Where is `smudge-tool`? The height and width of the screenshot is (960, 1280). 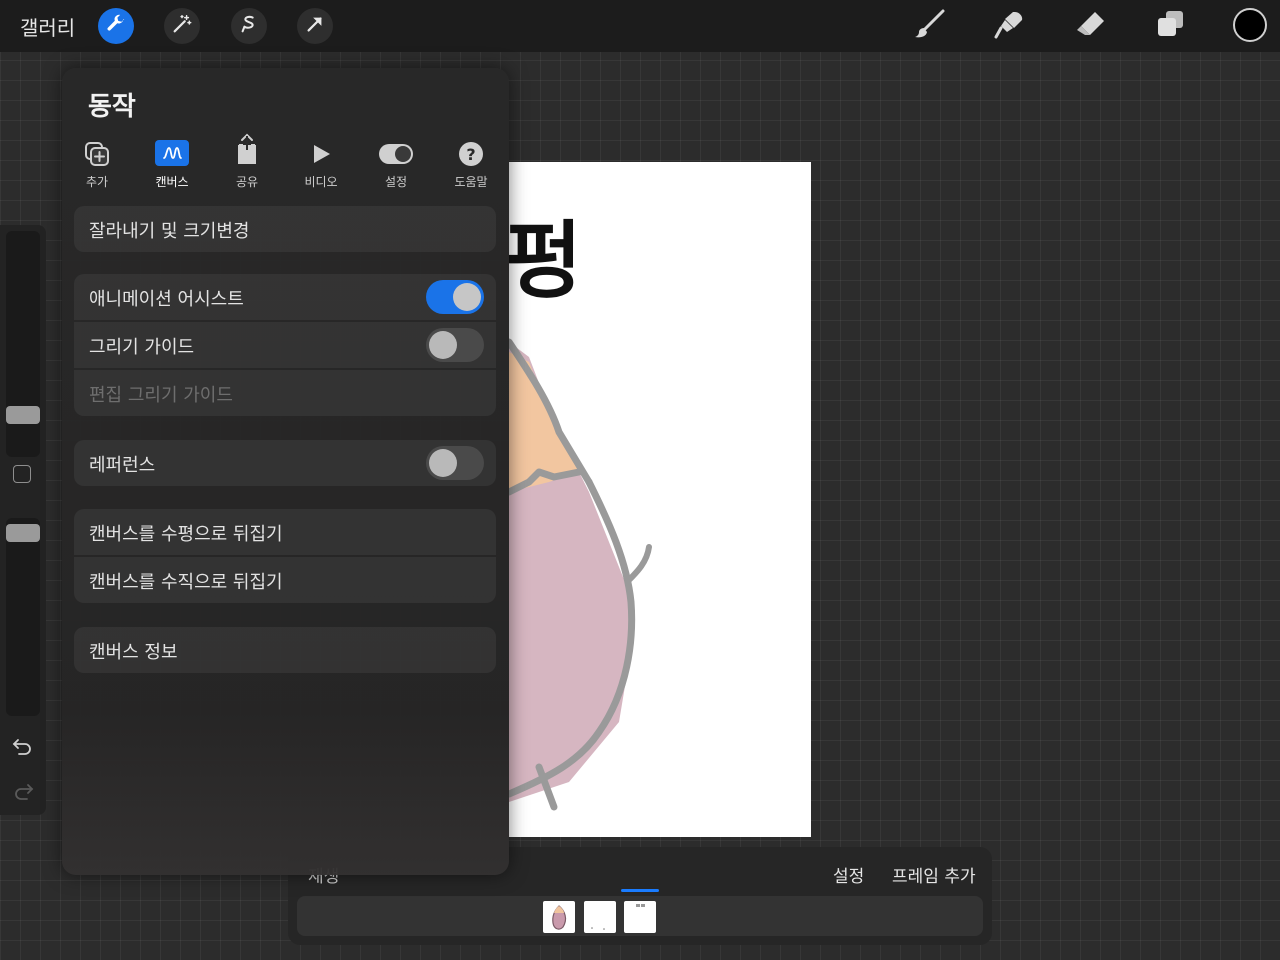 smudge-tool is located at coordinates (1010, 26).